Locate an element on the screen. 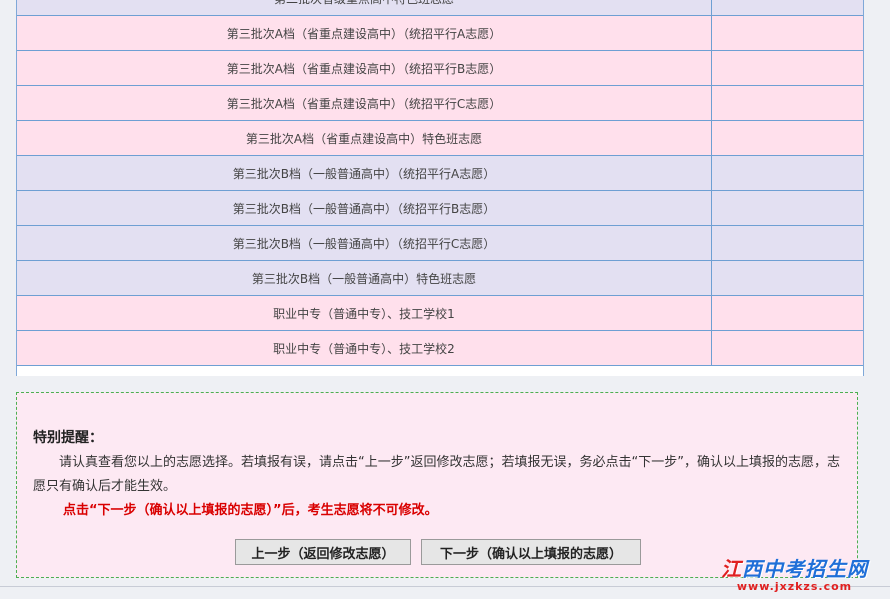 This screenshot has height=599, width=890. table-row: 第二批次省级重点高中特色班志愿 is located at coordinates (440, 7).